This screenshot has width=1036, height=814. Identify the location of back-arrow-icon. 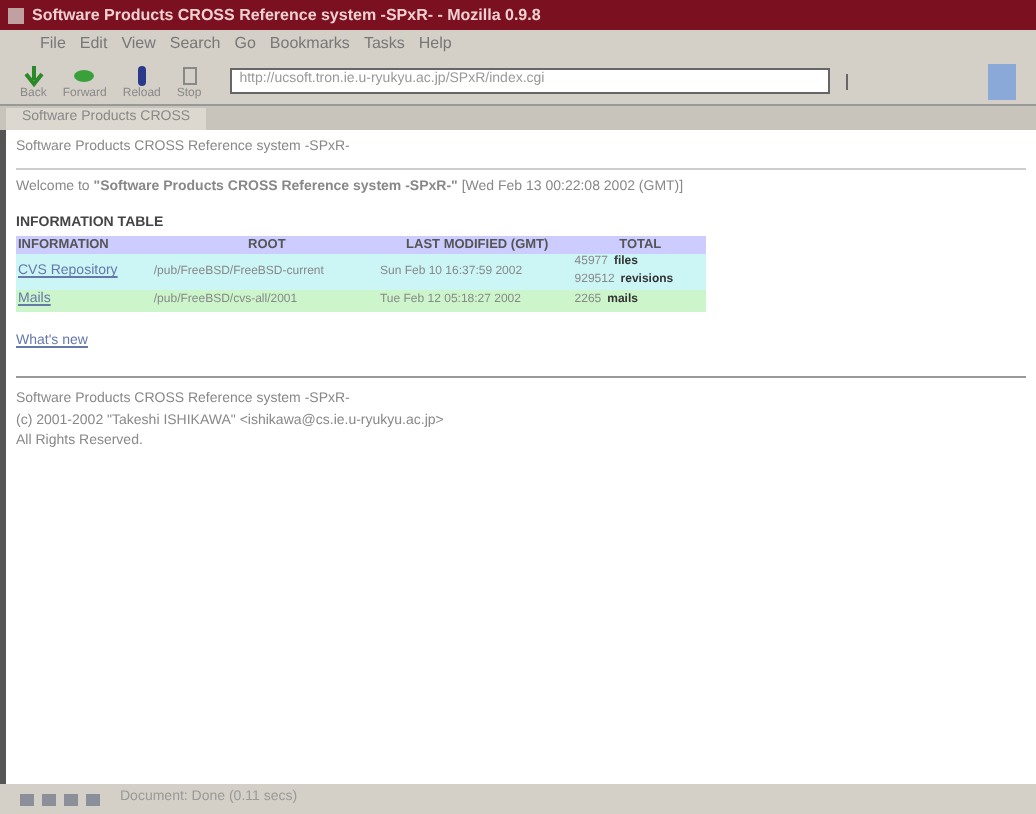
(33, 75).